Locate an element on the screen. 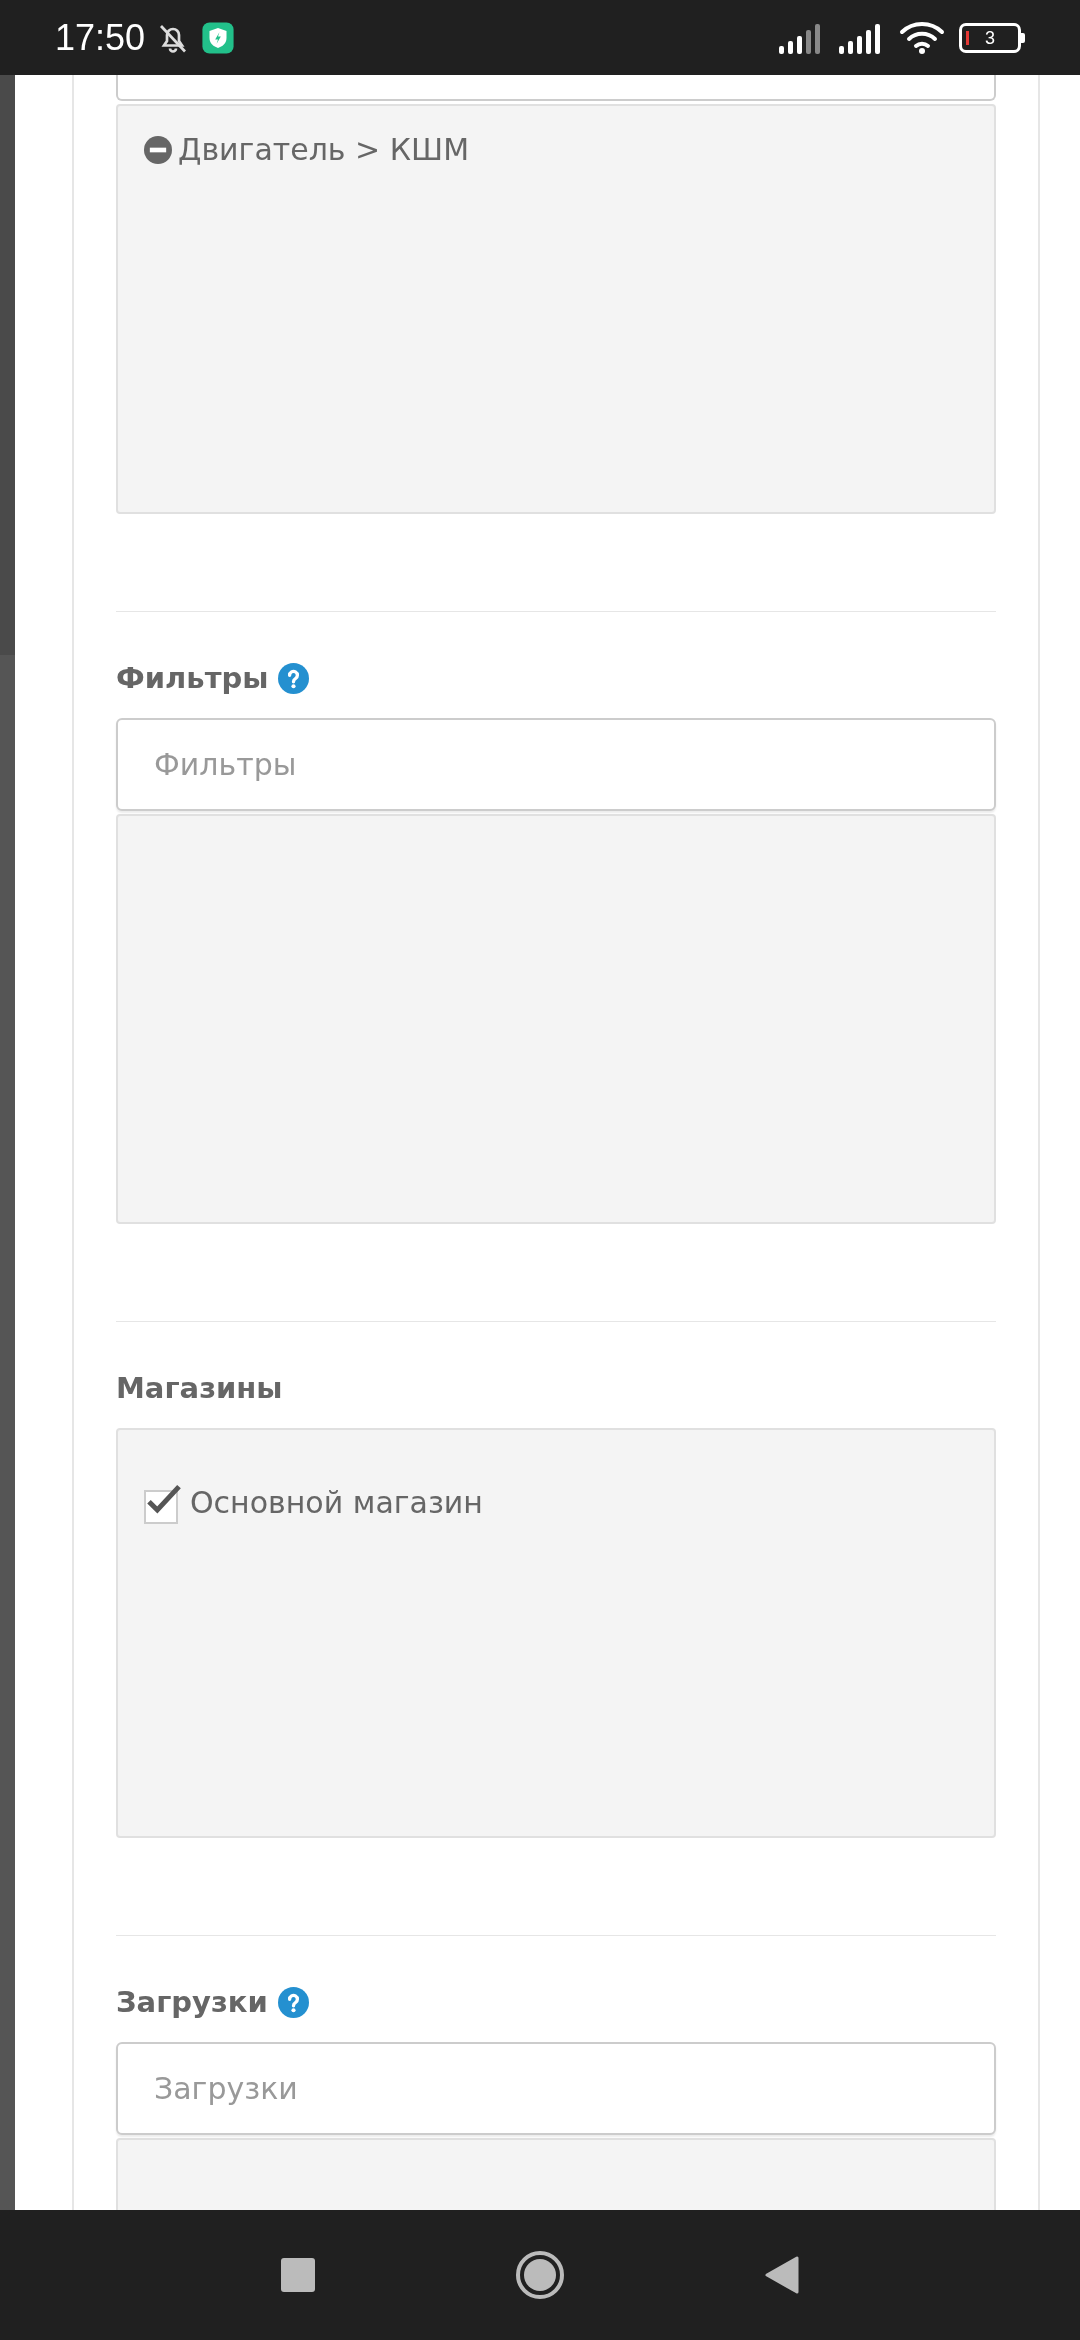 This screenshot has width=1080, height=2340. field-label: Фильтры is located at coordinates (192, 678).